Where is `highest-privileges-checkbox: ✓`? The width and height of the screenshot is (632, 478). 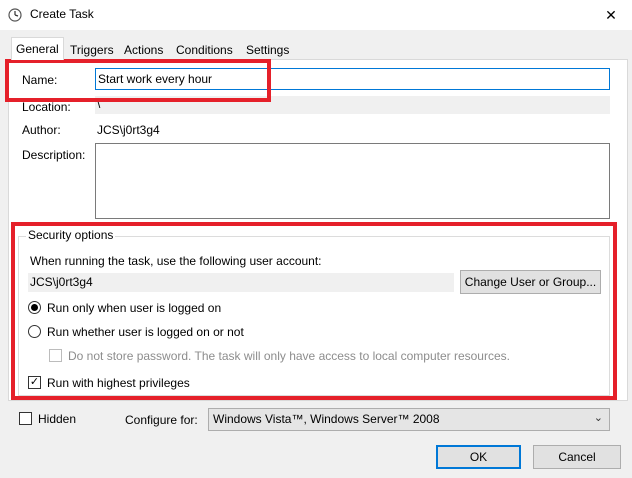
highest-privileges-checkbox: ✓ is located at coordinates (34, 382).